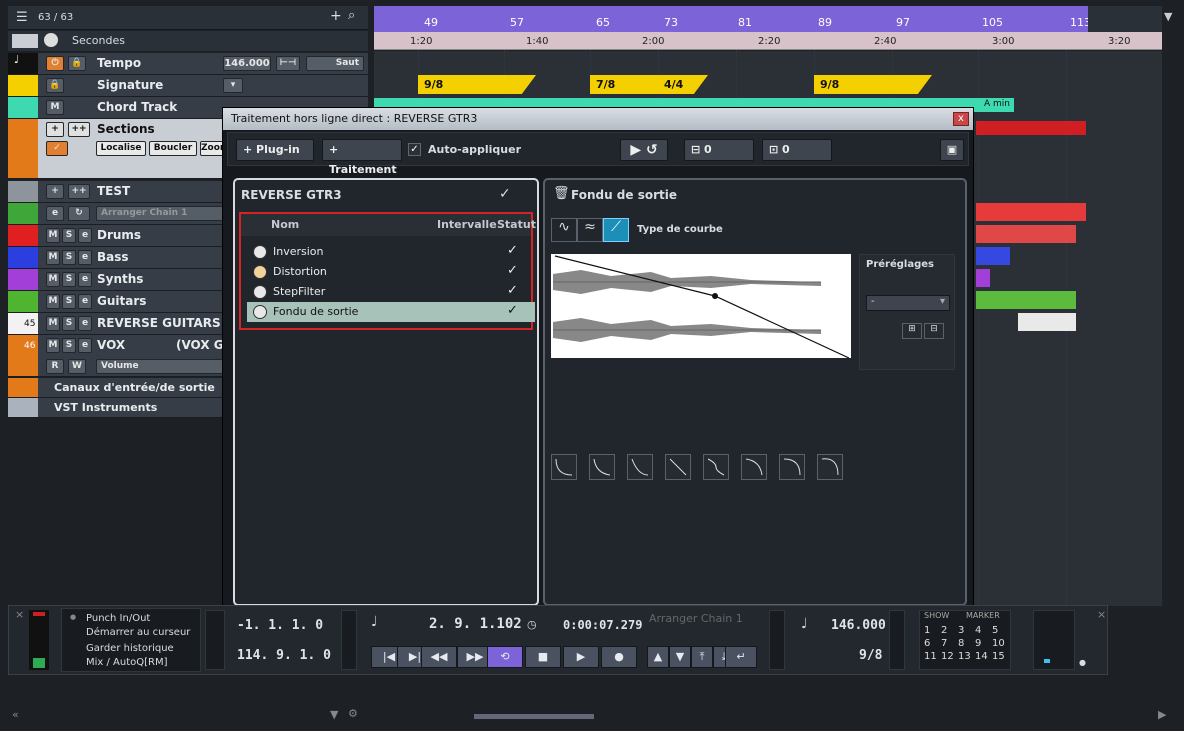 This screenshot has width=1184, height=731. I want to click on ruler-icon, so click(25, 41).